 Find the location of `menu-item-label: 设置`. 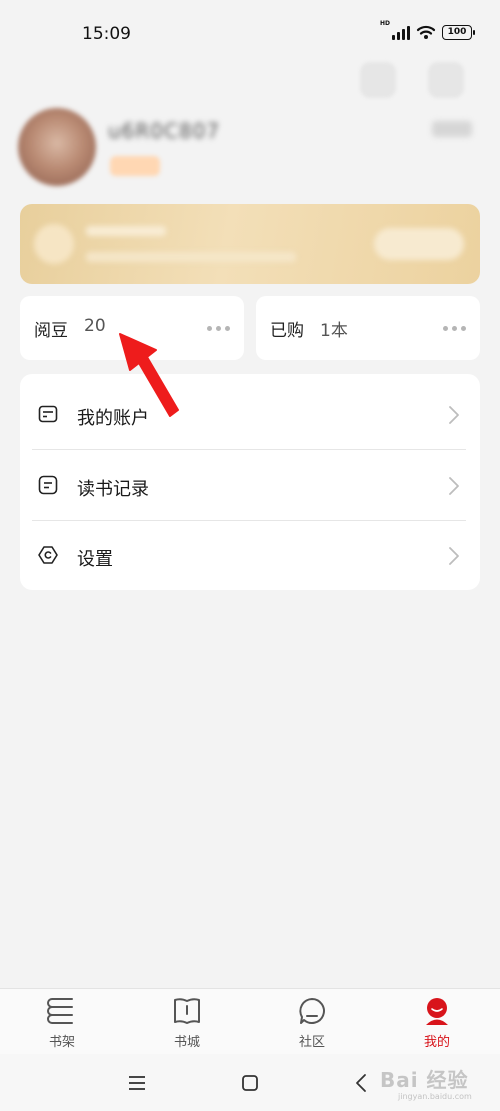

menu-item-label: 设置 is located at coordinates (95, 559).